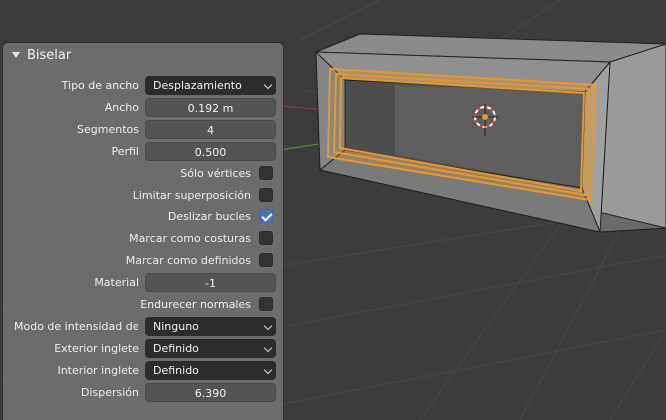  I want to click on inner-miter-value: Definido, so click(176, 370).